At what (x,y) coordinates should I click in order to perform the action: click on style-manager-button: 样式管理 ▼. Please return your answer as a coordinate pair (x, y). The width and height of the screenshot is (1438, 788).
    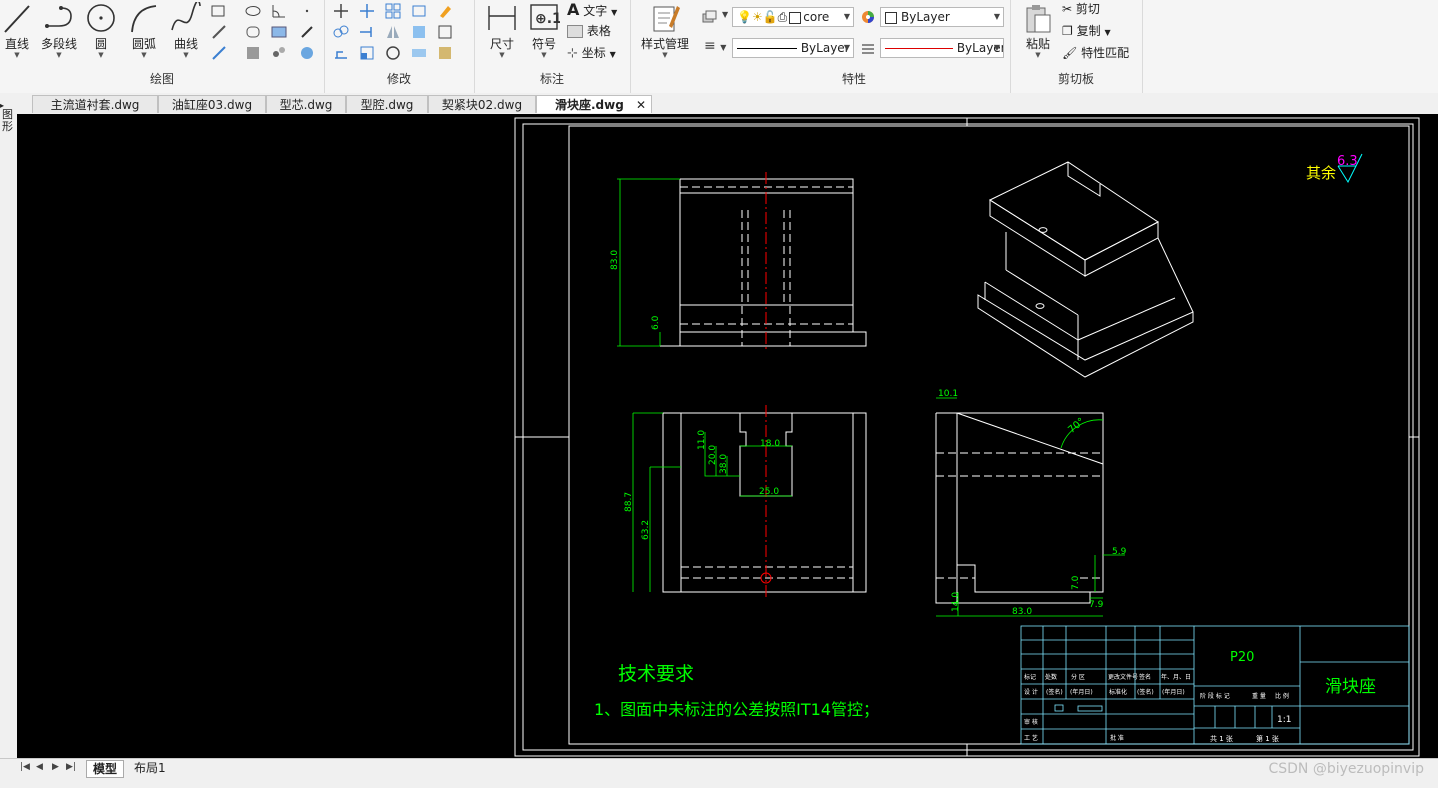
    Looking at the image, I should click on (665, 30).